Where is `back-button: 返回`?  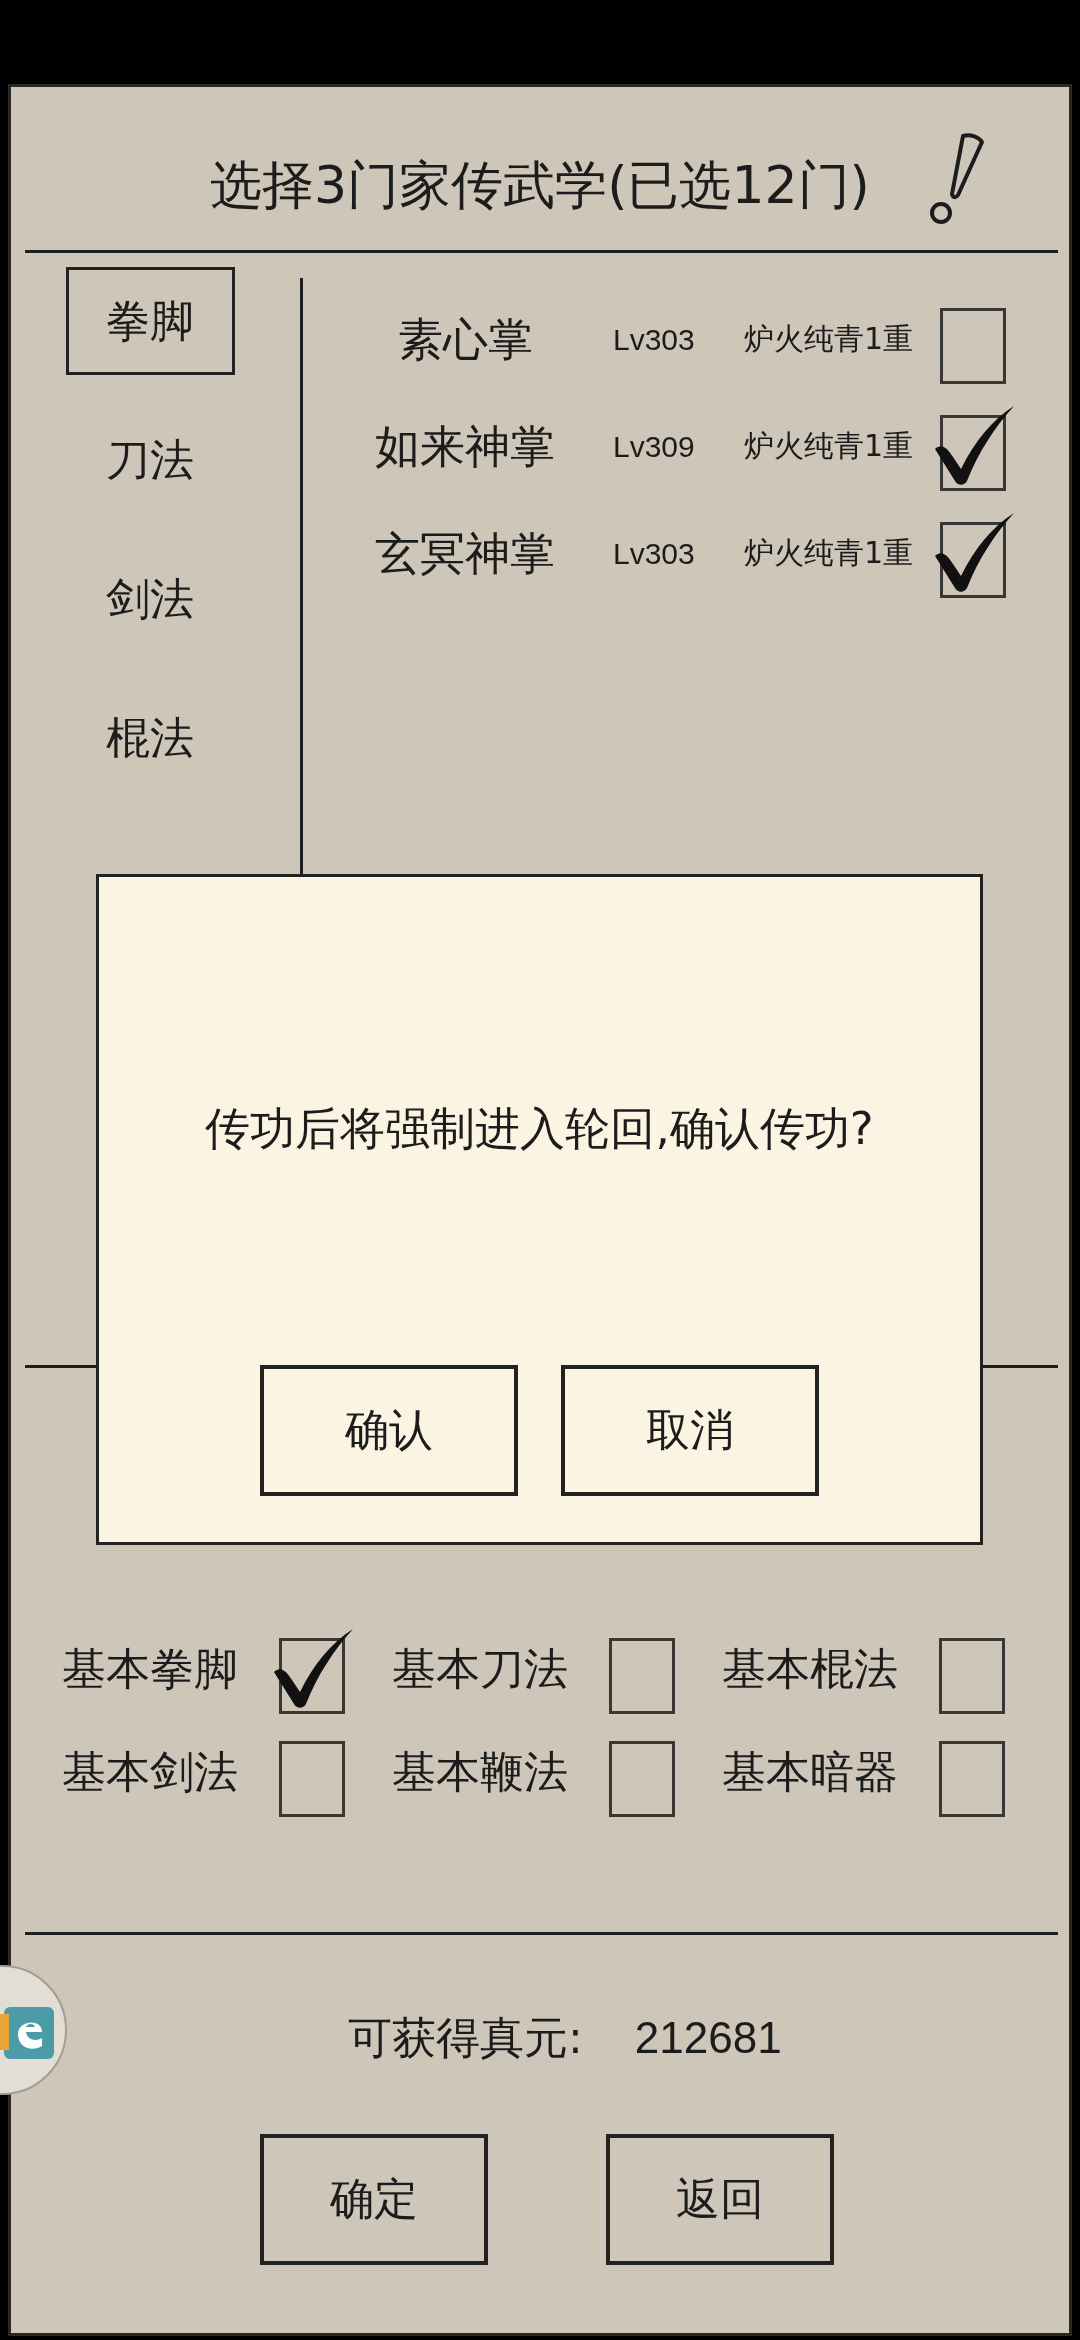 back-button: 返回 is located at coordinates (720, 2199).